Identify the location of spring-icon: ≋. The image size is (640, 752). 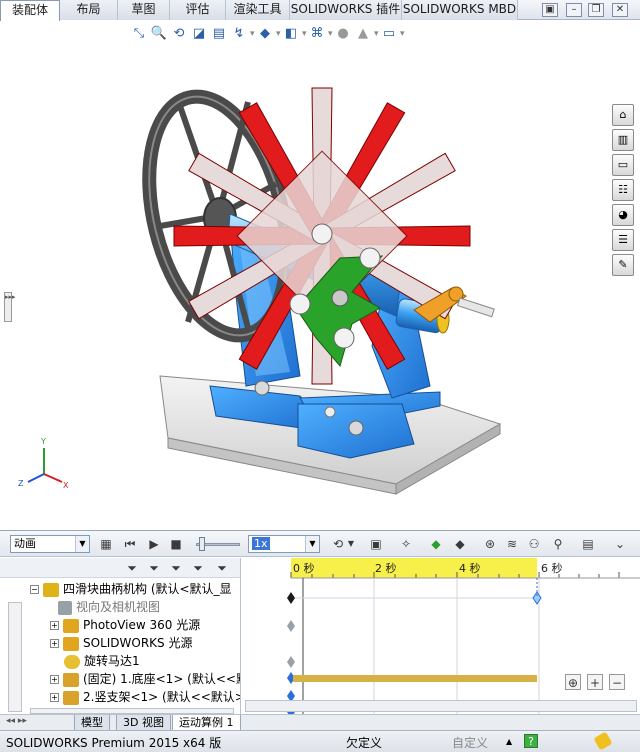
(512, 544).